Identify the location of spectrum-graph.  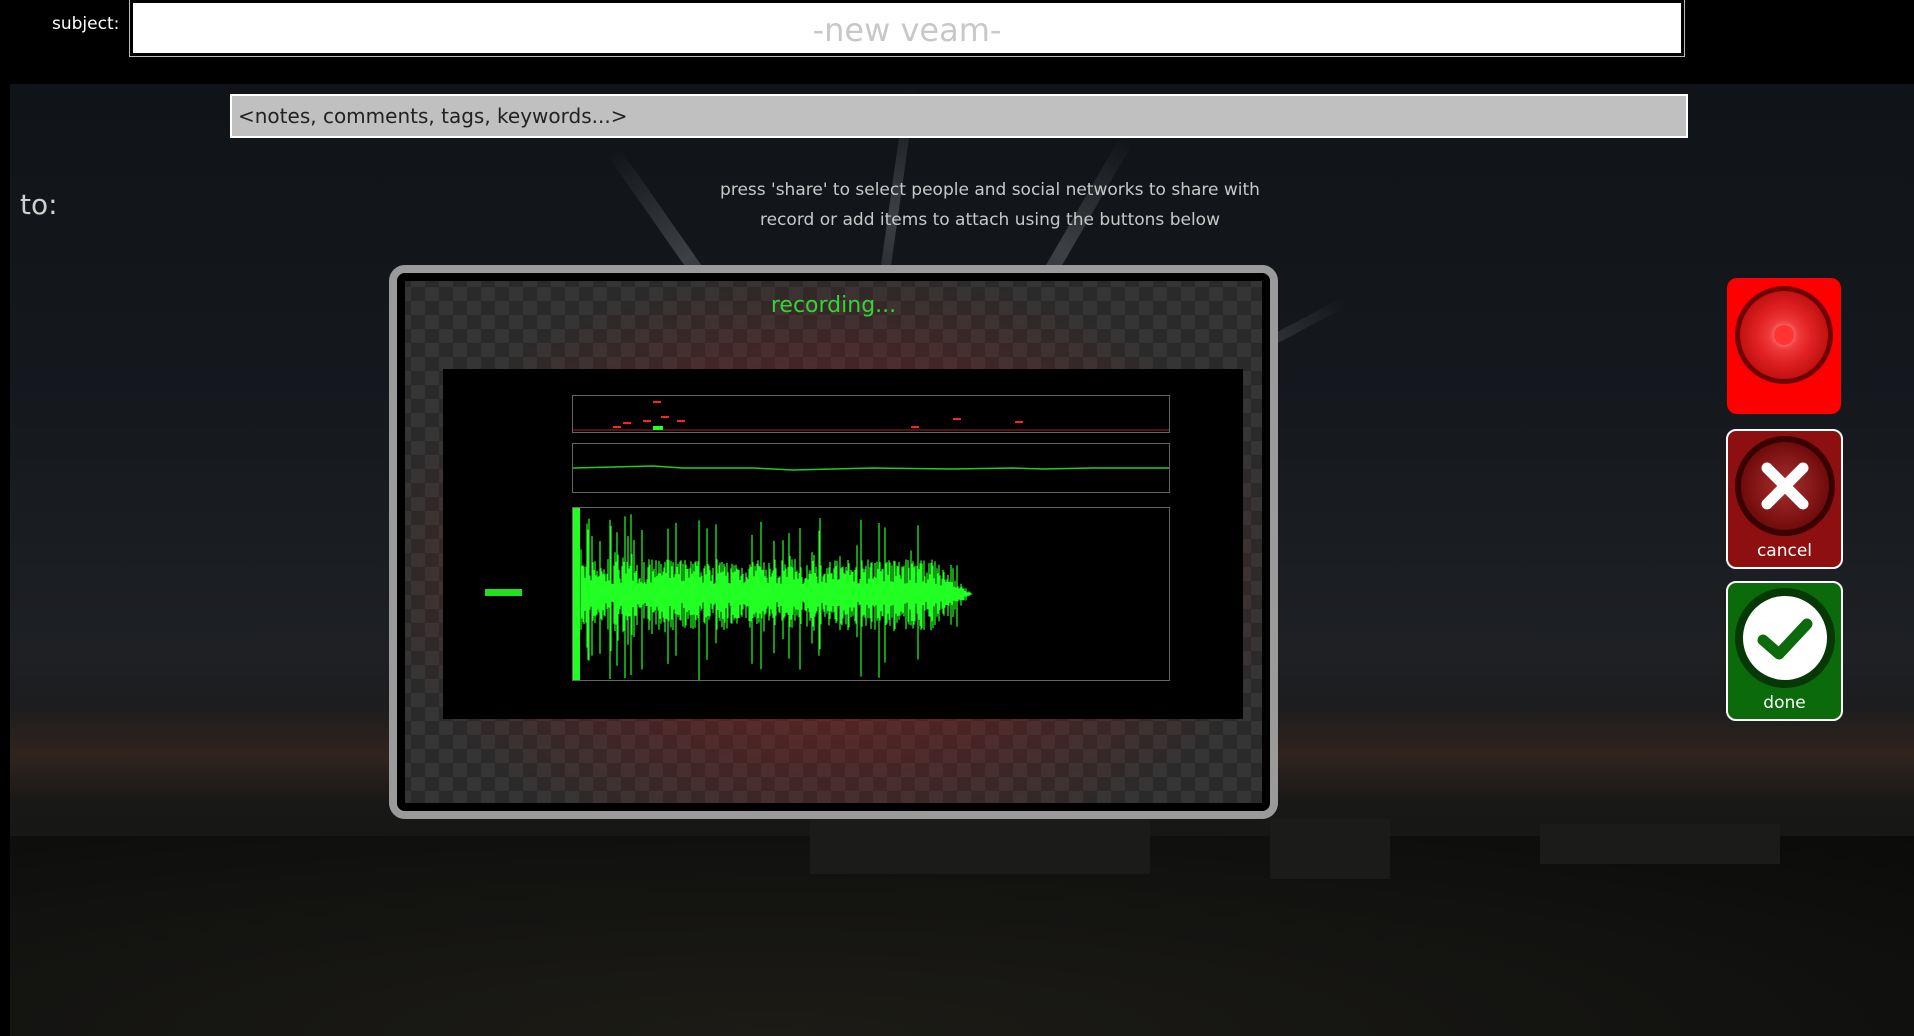
(871, 416).